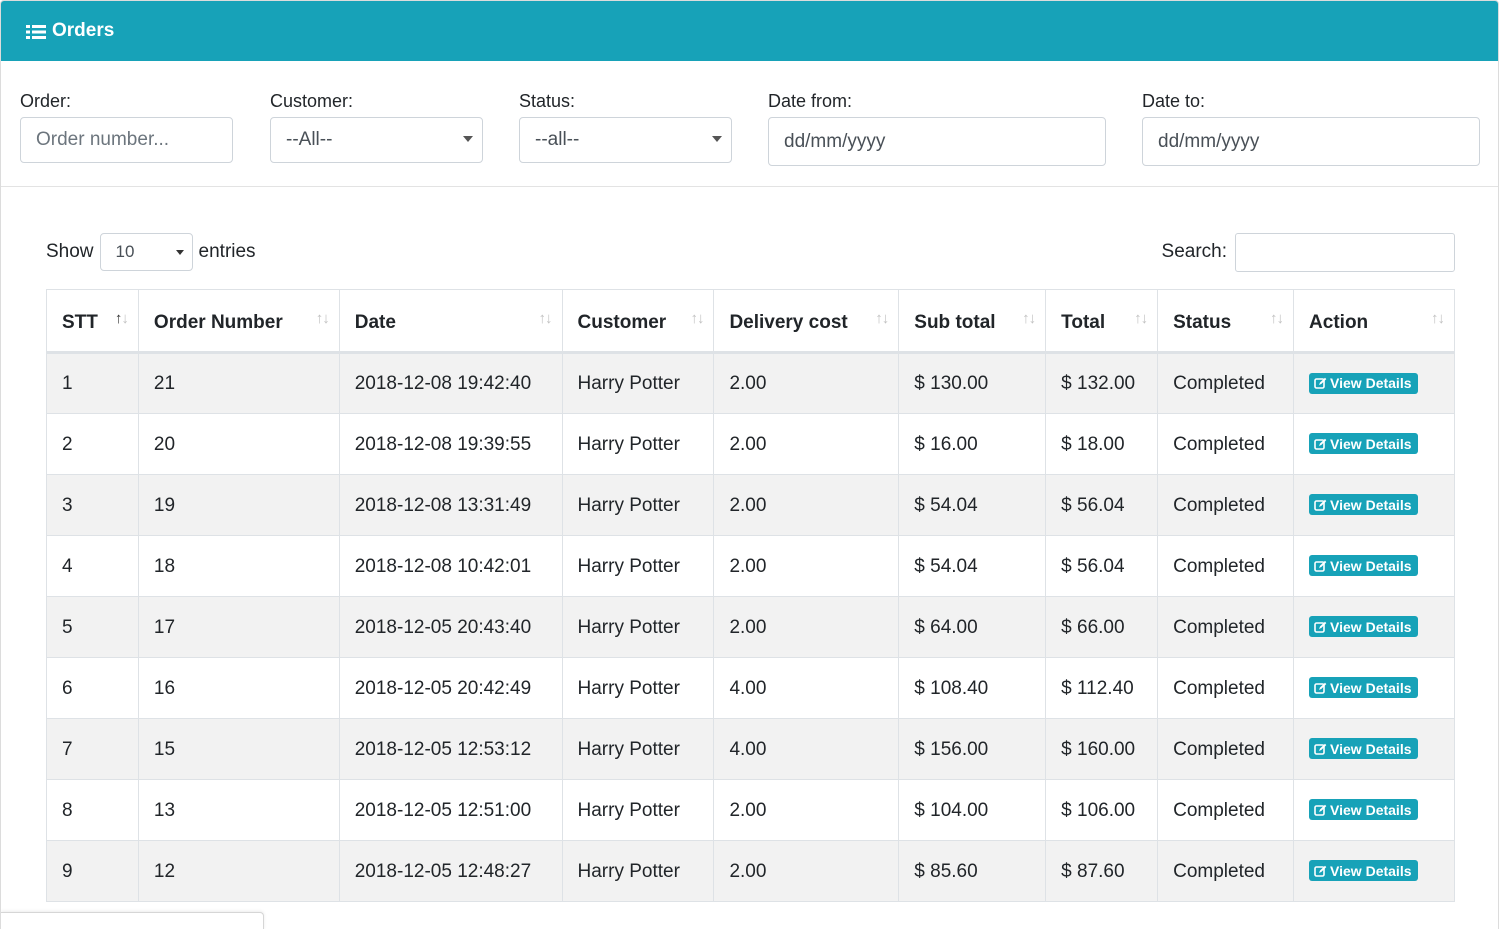  What do you see at coordinates (312, 101) in the screenshot?
I see `customer-filter-label: Customer:` at bounding box center [312, 101].